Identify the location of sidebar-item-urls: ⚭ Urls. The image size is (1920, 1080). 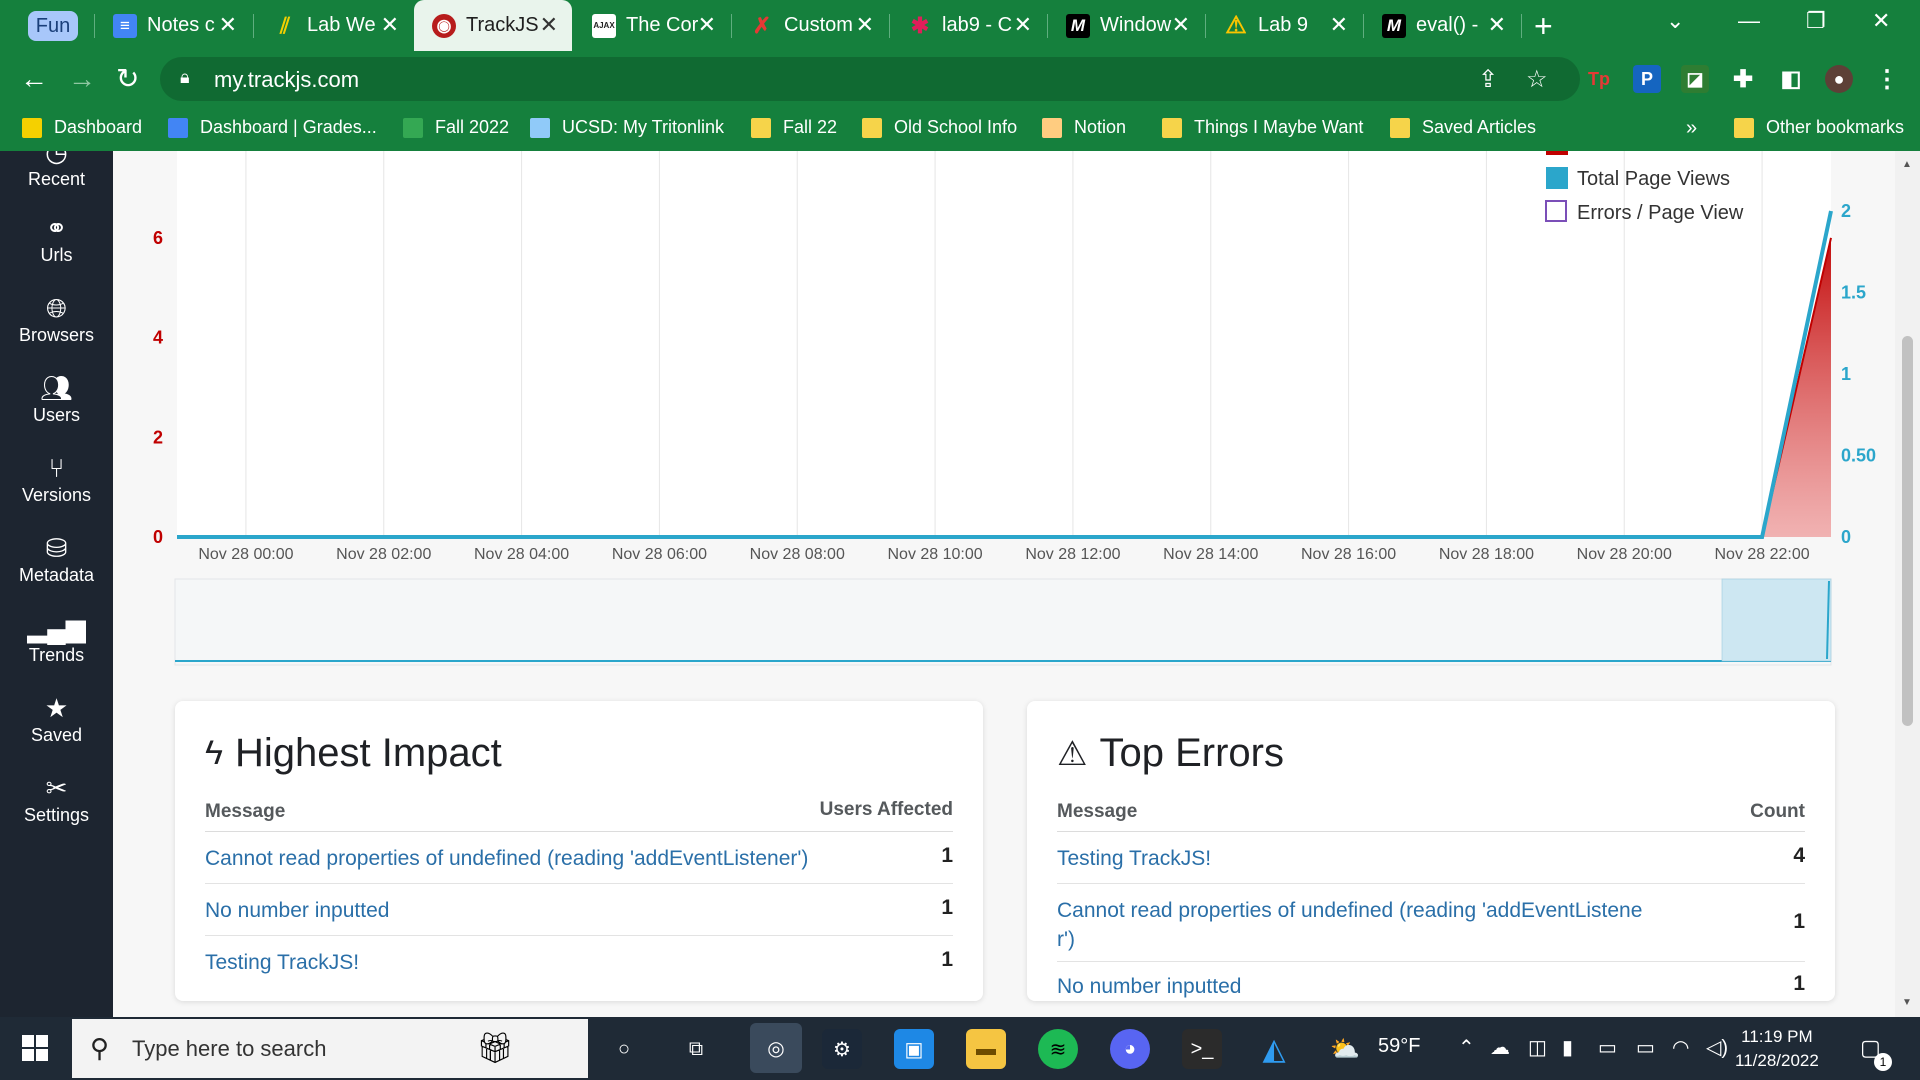
(56, 239).